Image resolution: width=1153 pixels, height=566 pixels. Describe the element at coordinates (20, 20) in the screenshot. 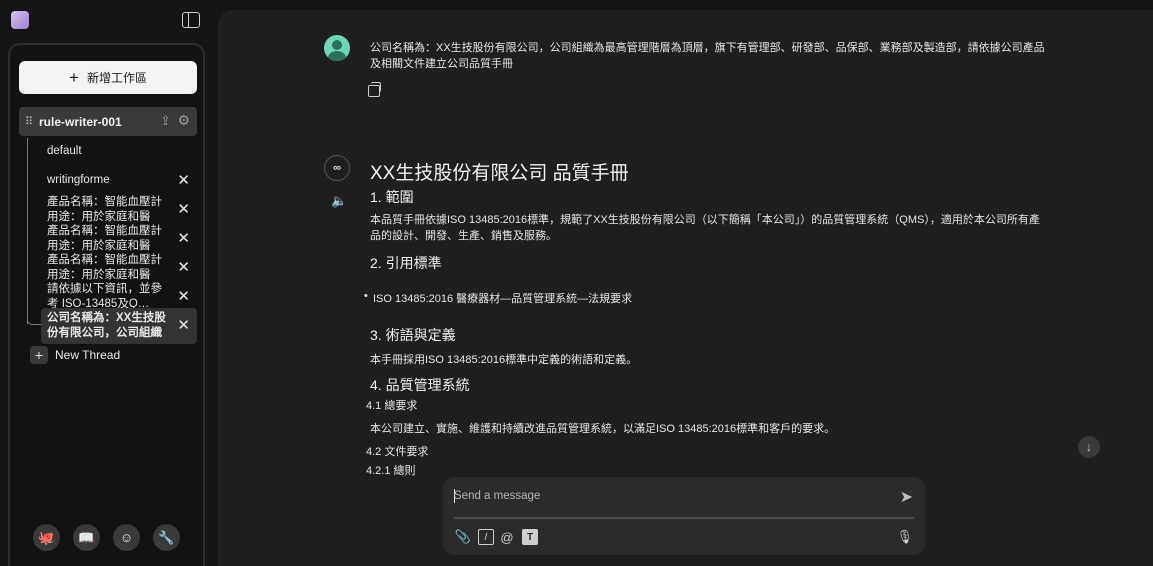

I see `app-logo` at that location.